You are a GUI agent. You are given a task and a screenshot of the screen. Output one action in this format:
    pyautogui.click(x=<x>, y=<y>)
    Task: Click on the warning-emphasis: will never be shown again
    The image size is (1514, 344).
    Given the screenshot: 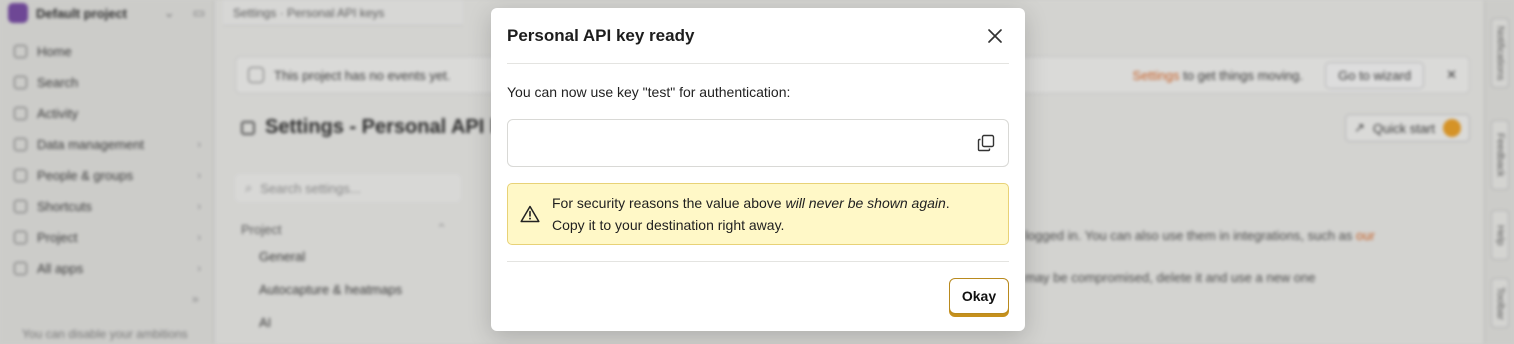 What is the action you would take?
    pyautogui.click(x=865, y=203)
    